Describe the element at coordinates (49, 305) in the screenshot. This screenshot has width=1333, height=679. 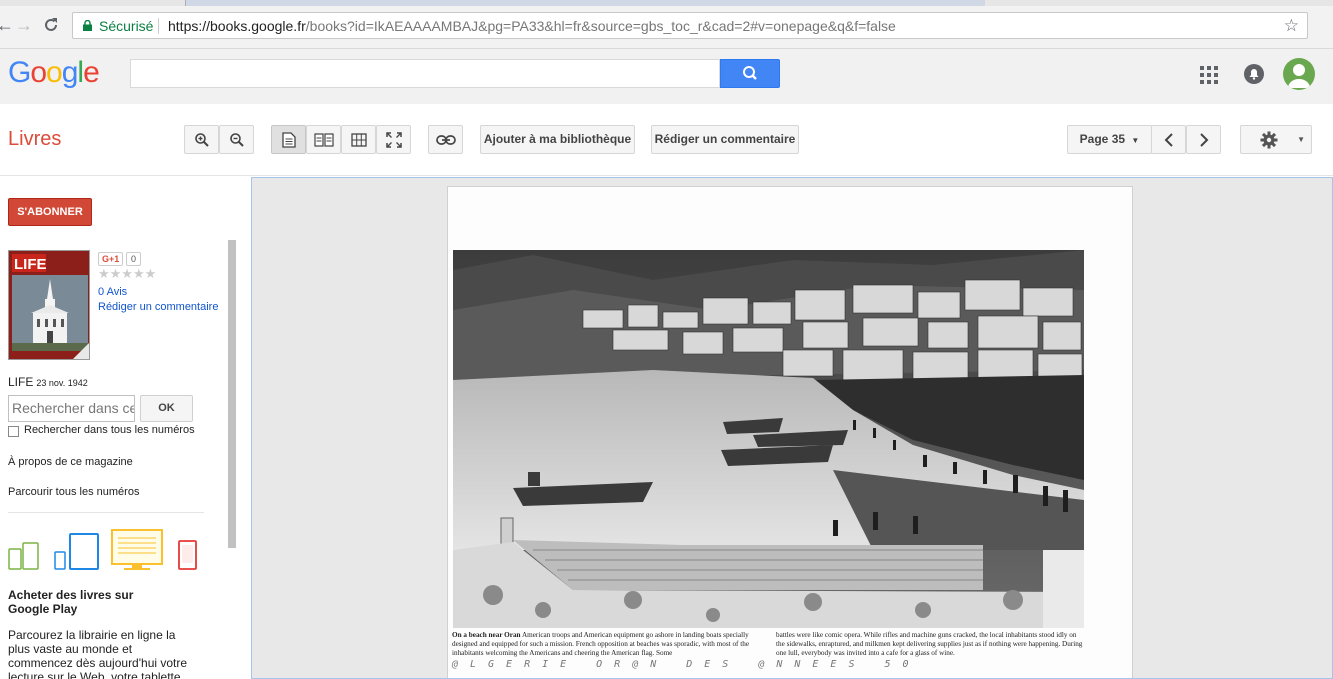
I see `magazine-cover: LIFE` at that location.